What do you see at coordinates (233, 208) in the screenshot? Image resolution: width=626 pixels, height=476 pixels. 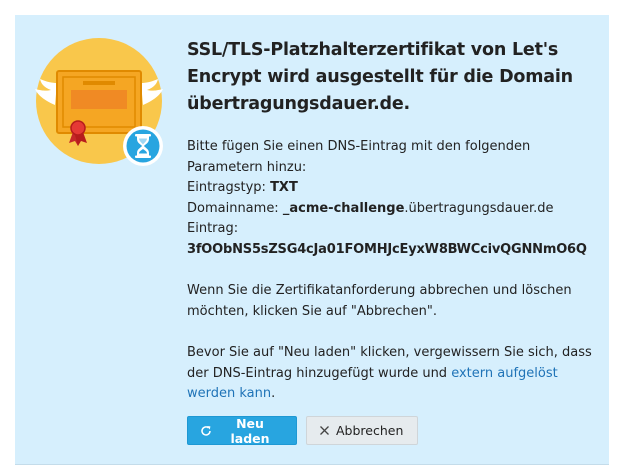 I see `domain-name-label: Domainname:` at bounding box center [233, 208].